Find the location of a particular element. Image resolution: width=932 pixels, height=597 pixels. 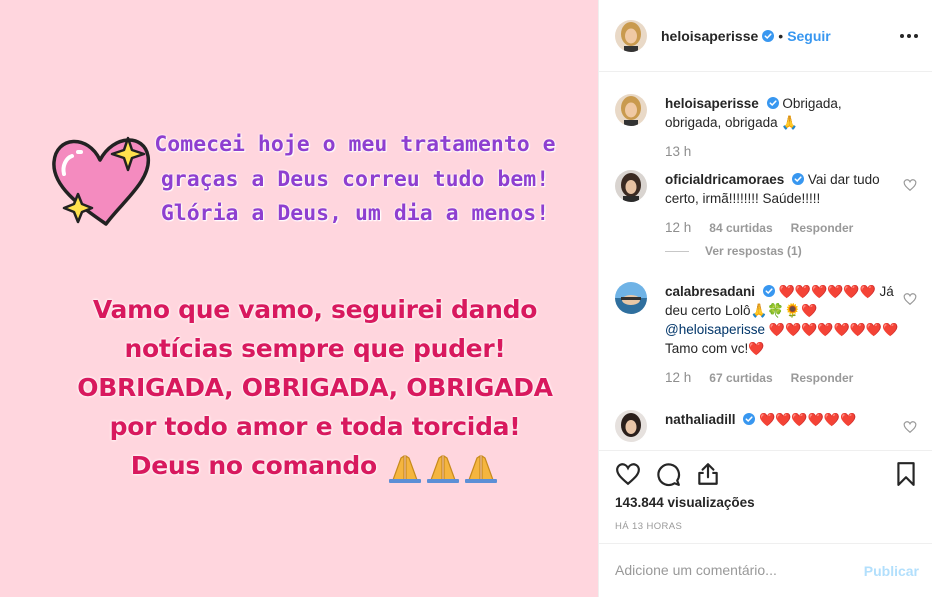

four-leaf-clover-emoji: 🍀 is located at coordinates (776, 310).